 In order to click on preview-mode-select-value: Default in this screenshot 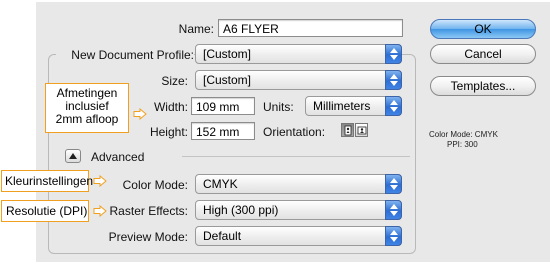, I will do `click(222, 236)`.